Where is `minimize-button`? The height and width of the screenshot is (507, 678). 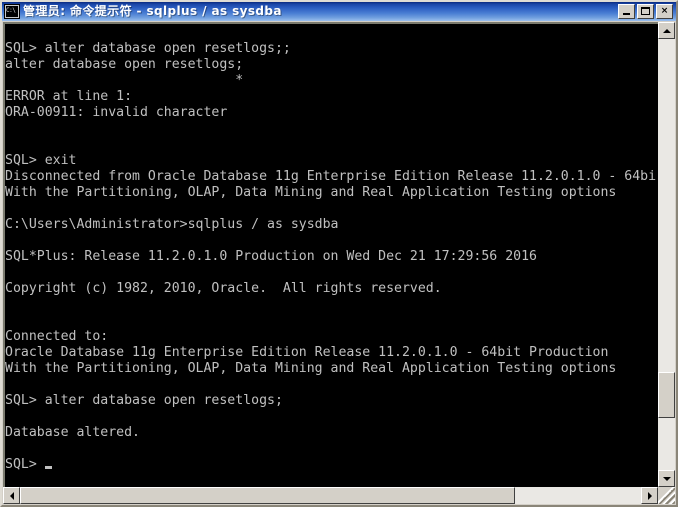
minimize-button is located at coordinates (626, 11).